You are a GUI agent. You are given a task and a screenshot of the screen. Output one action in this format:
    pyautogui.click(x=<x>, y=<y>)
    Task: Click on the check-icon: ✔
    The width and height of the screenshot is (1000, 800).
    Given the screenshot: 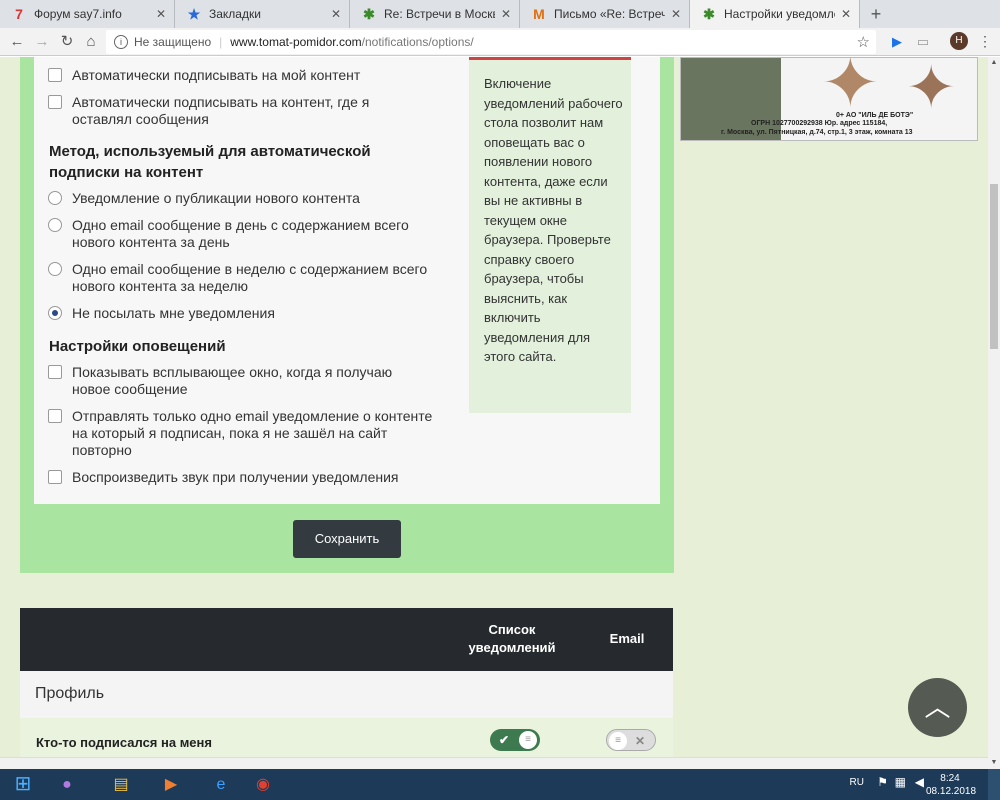 What is the action you would take?
    pyautogui.click(x=504, y=740)
    